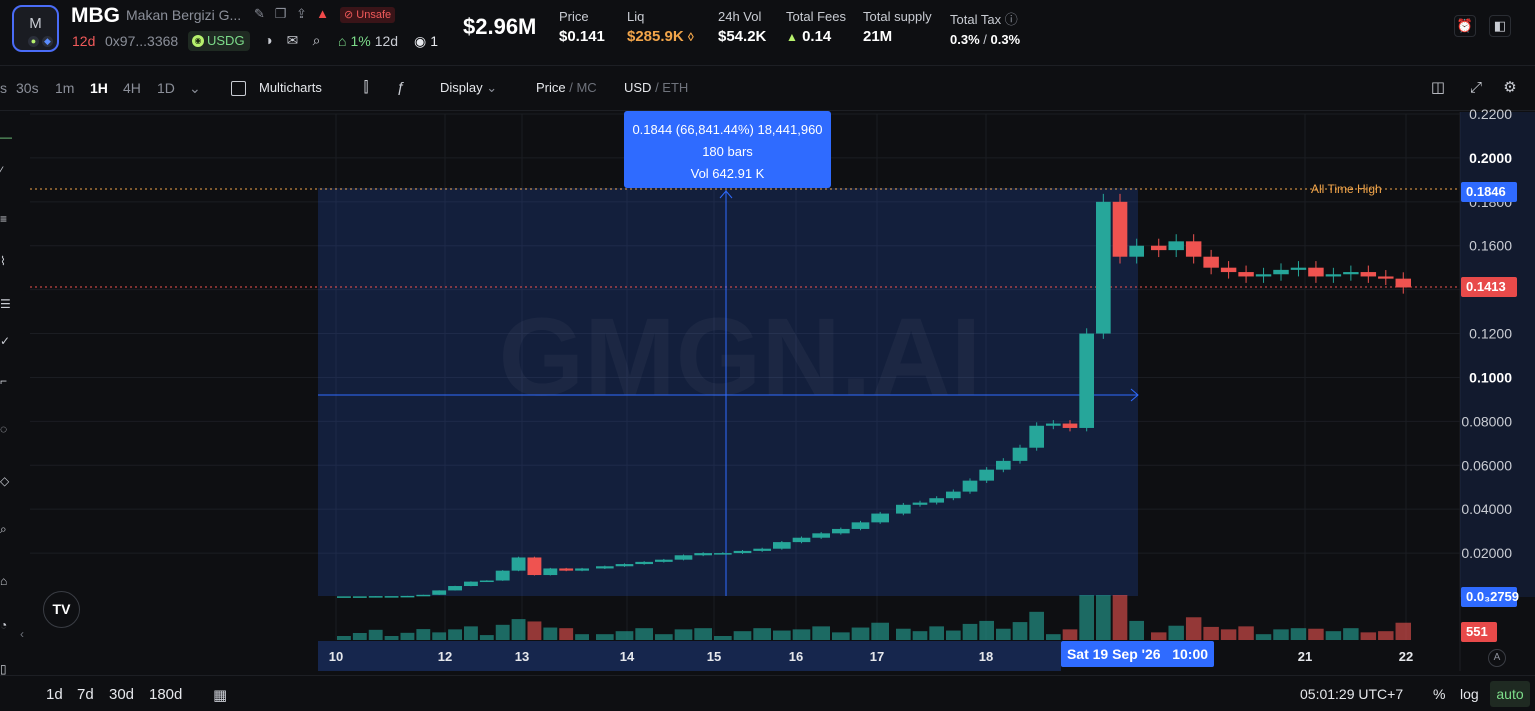 Image resolution: width=1535 pixels, height=711 pixels. I want to click on x-tick-label: 12, so click(445, 656).